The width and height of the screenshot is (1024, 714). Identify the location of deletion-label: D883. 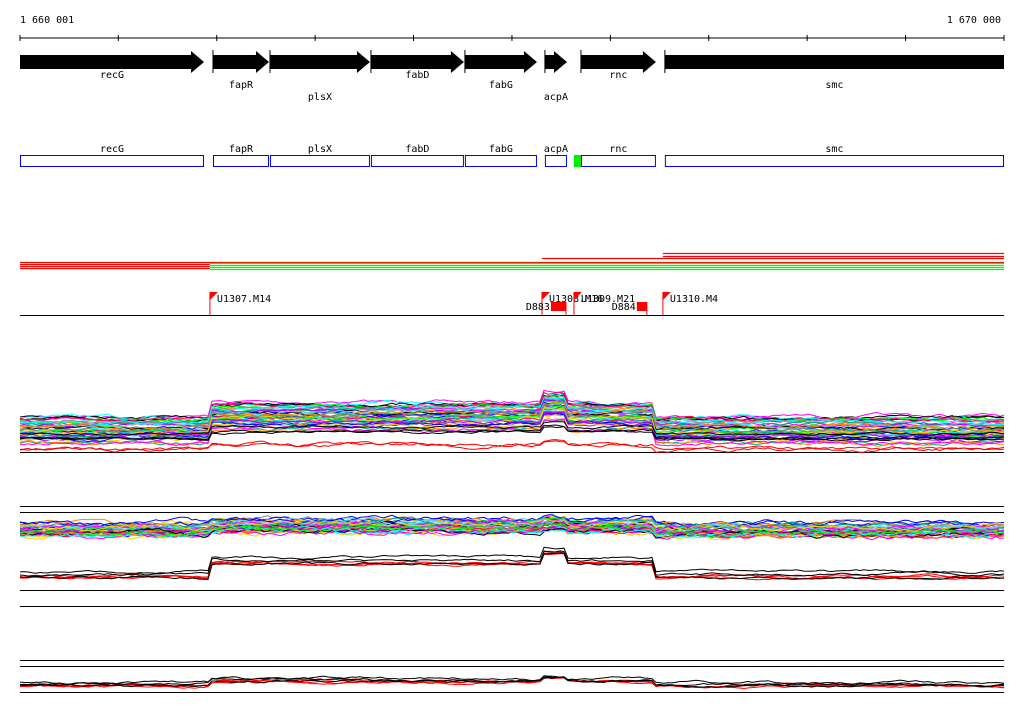
(538, 307).